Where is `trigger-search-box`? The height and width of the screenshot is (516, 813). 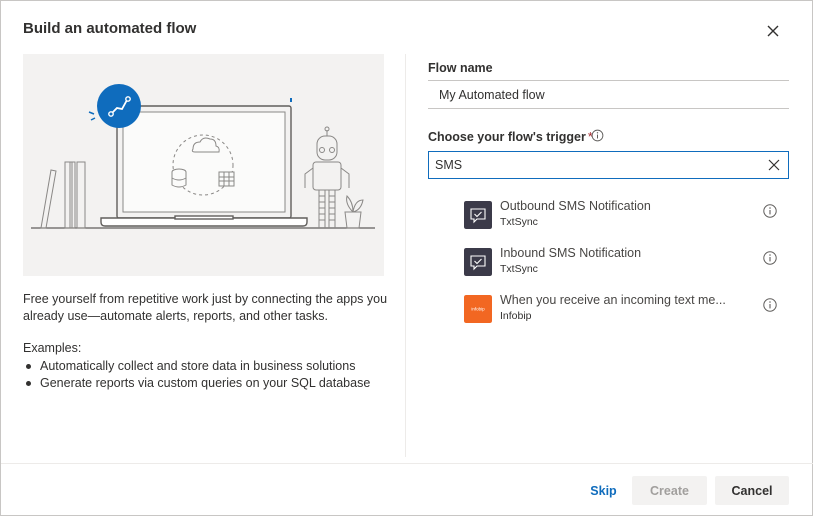 trigger-search-box is located at coordinates (608, 165).